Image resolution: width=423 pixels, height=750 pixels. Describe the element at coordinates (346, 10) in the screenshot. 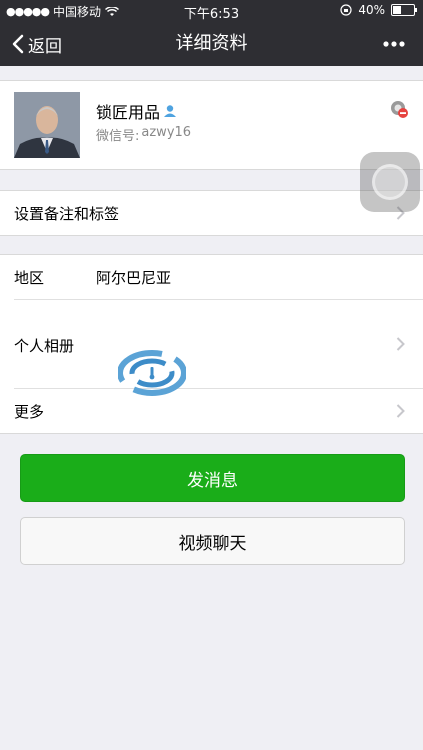

I see `orientation-lock-icon` at that location.